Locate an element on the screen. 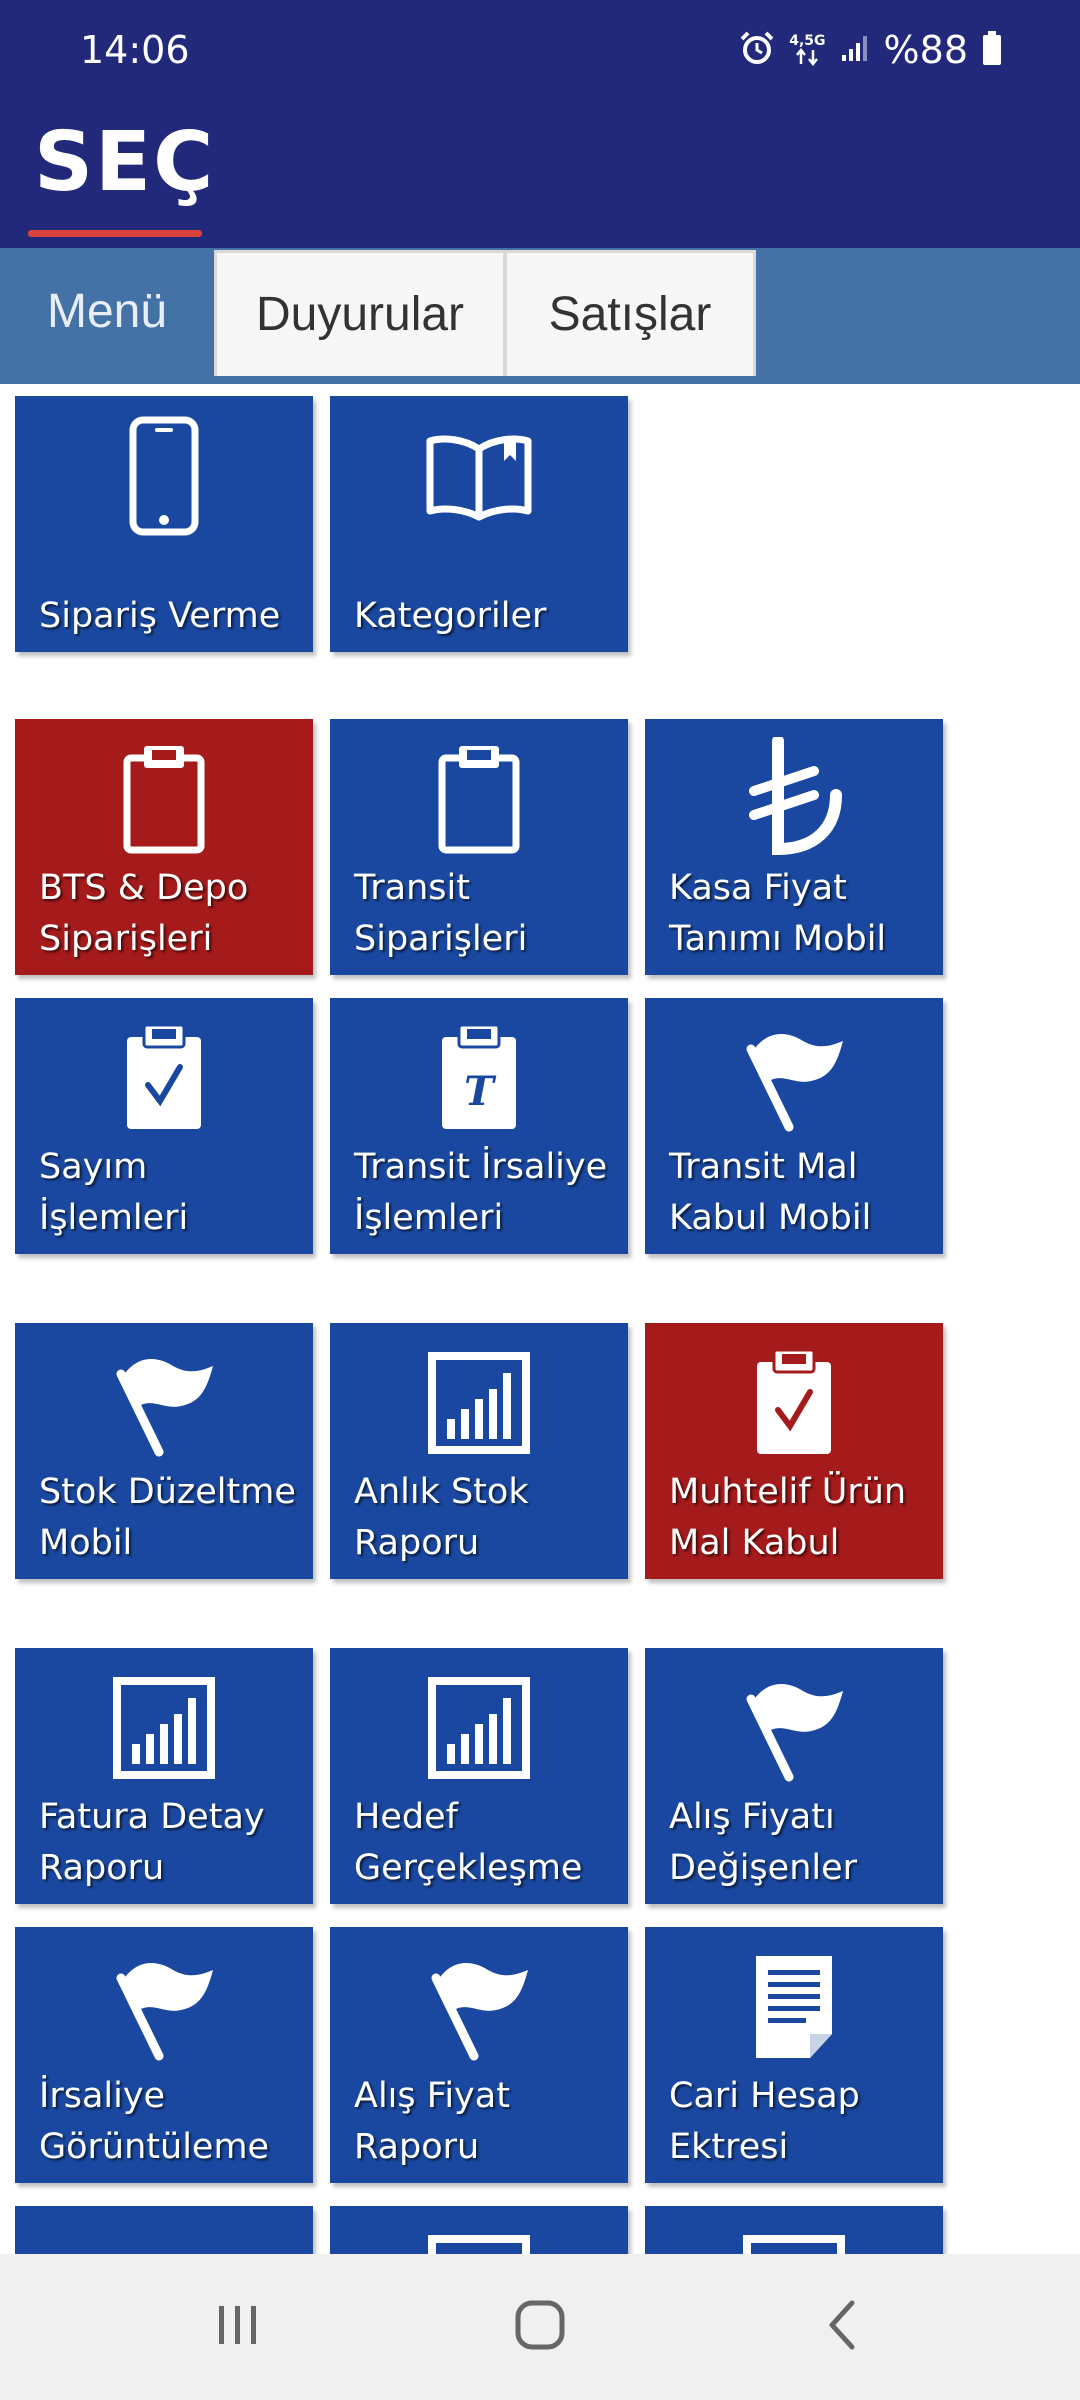  menu-tile-fatura-detay-raporu: Fatura Detay Raporu is located at coordinates (164, 1776).